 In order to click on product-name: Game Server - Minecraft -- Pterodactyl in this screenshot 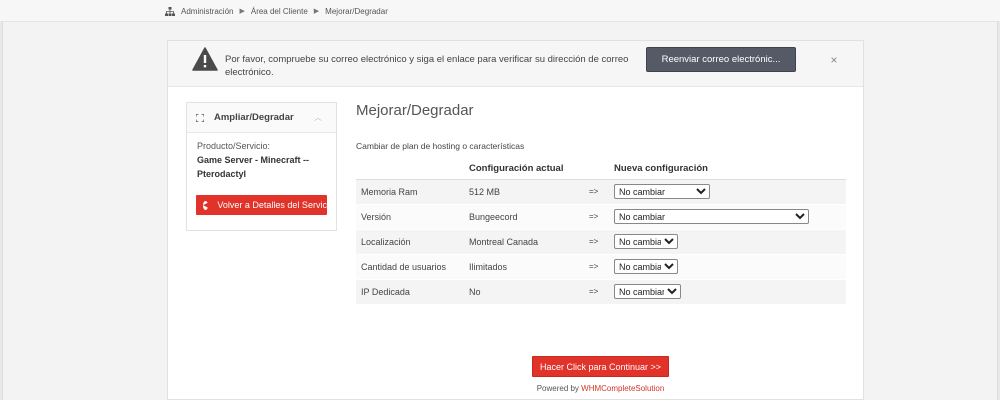, I will do `click(253, 167)`.